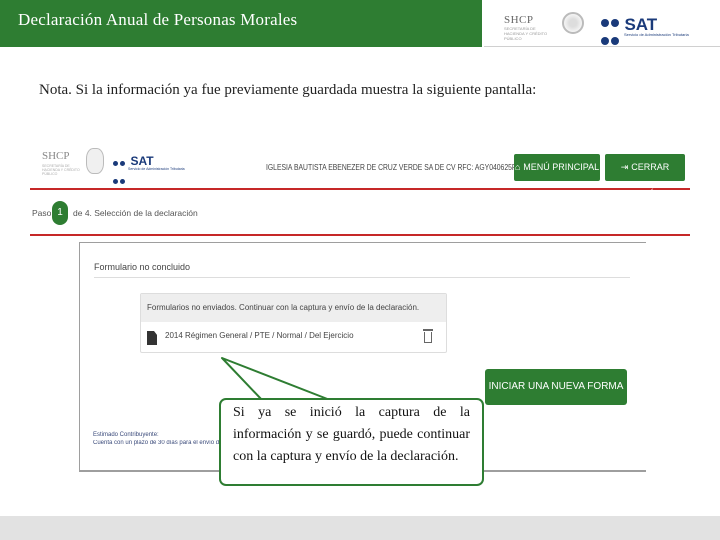  What do you see at coordinates (517, 167) in the screenshot?
I see `home-icon: ⌂` at bounding box center [517, 167].